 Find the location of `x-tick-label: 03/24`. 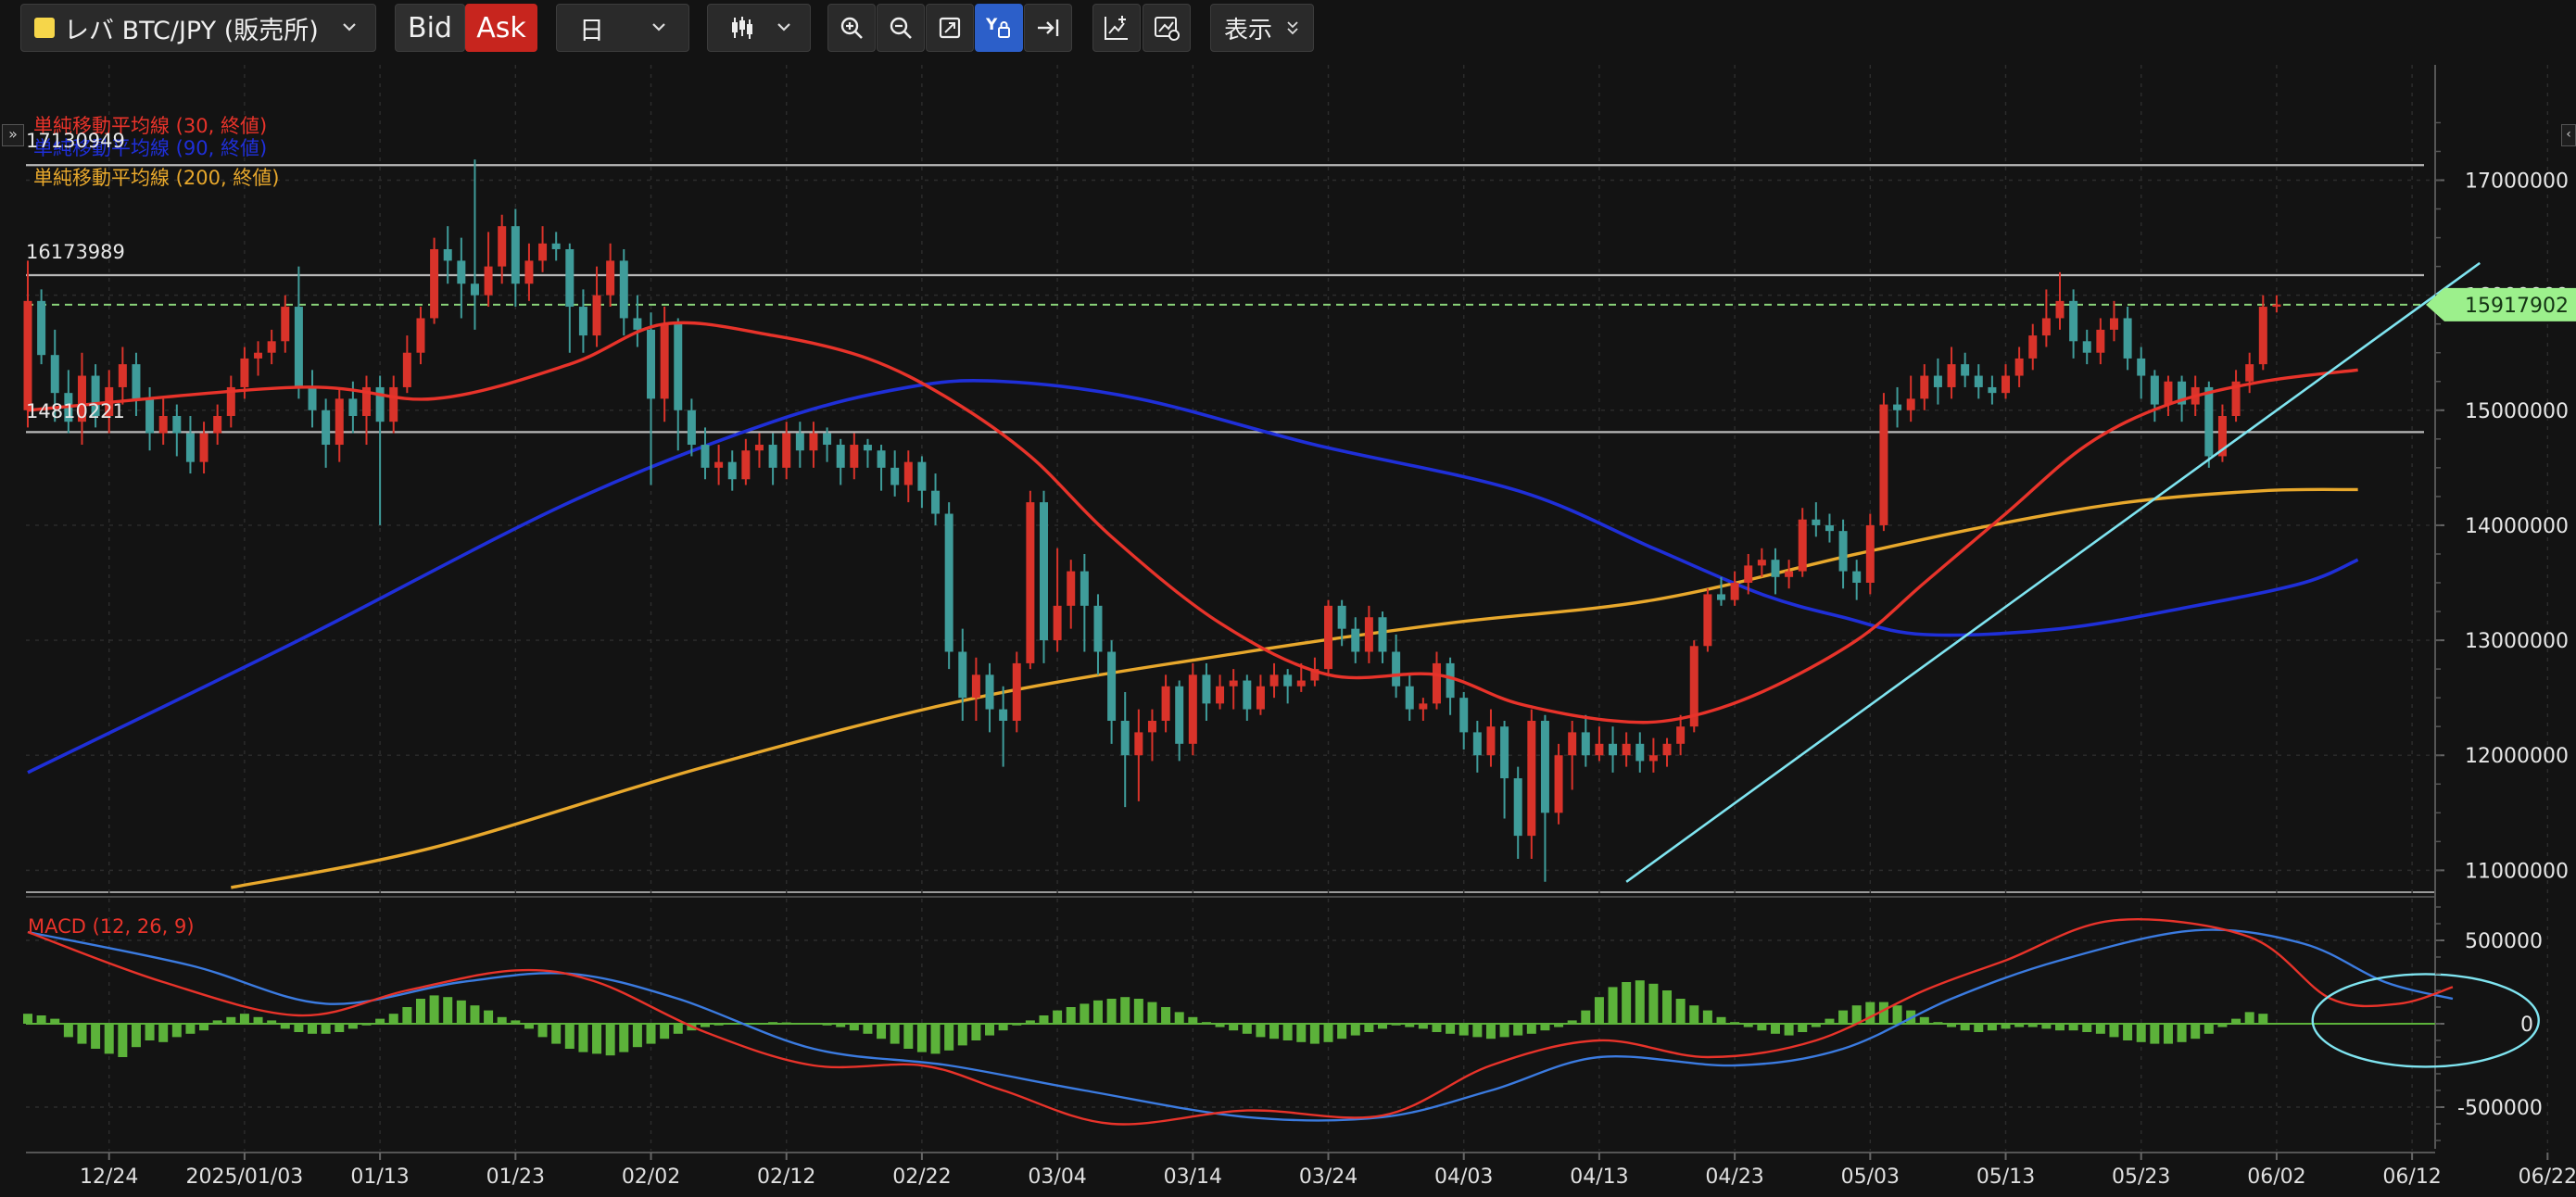

x-tick-label: 03/24 is located at coordinates (1328, 1177).